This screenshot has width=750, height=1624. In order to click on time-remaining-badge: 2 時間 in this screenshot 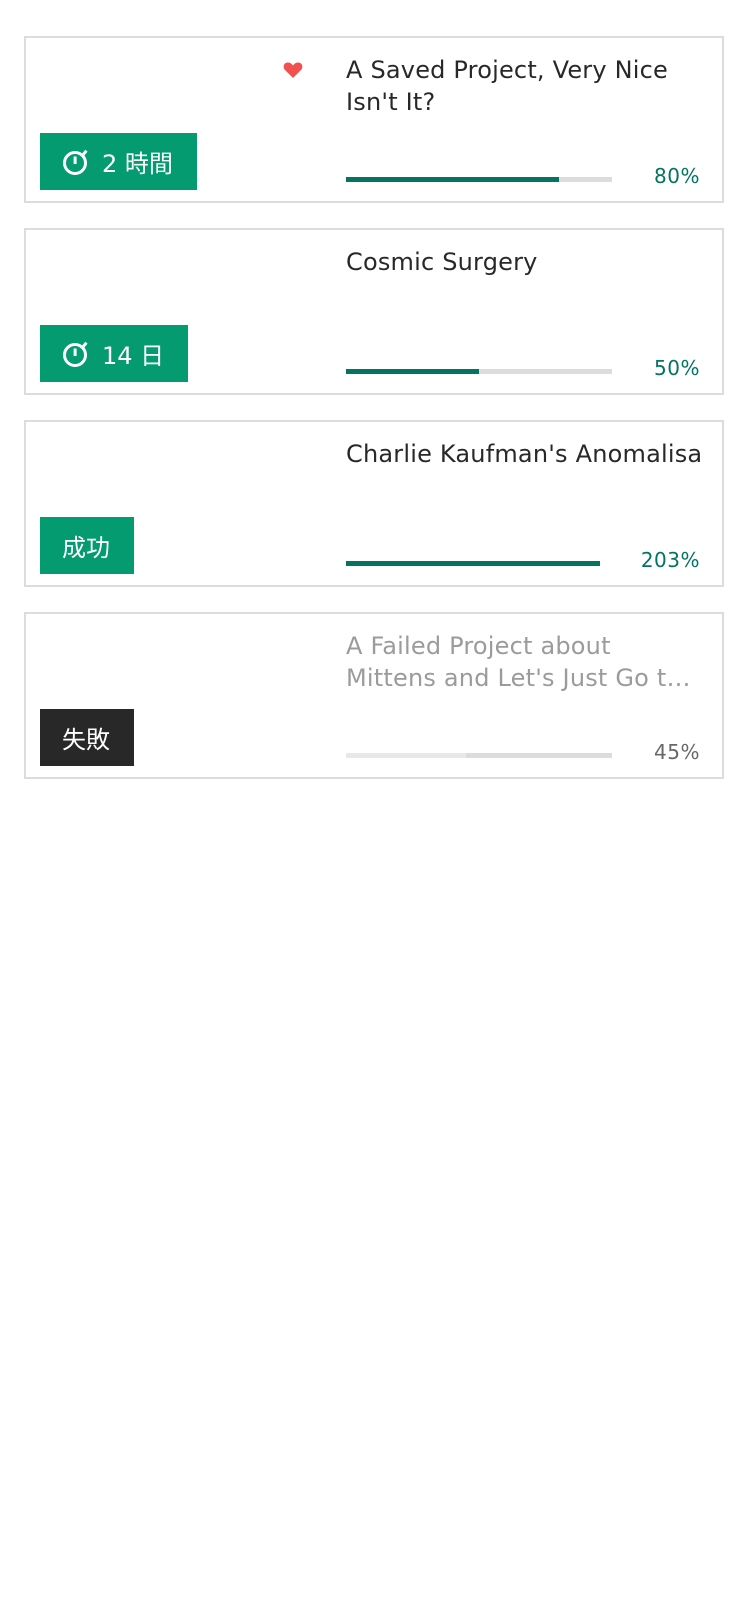, I will do `click(118, 161)`.